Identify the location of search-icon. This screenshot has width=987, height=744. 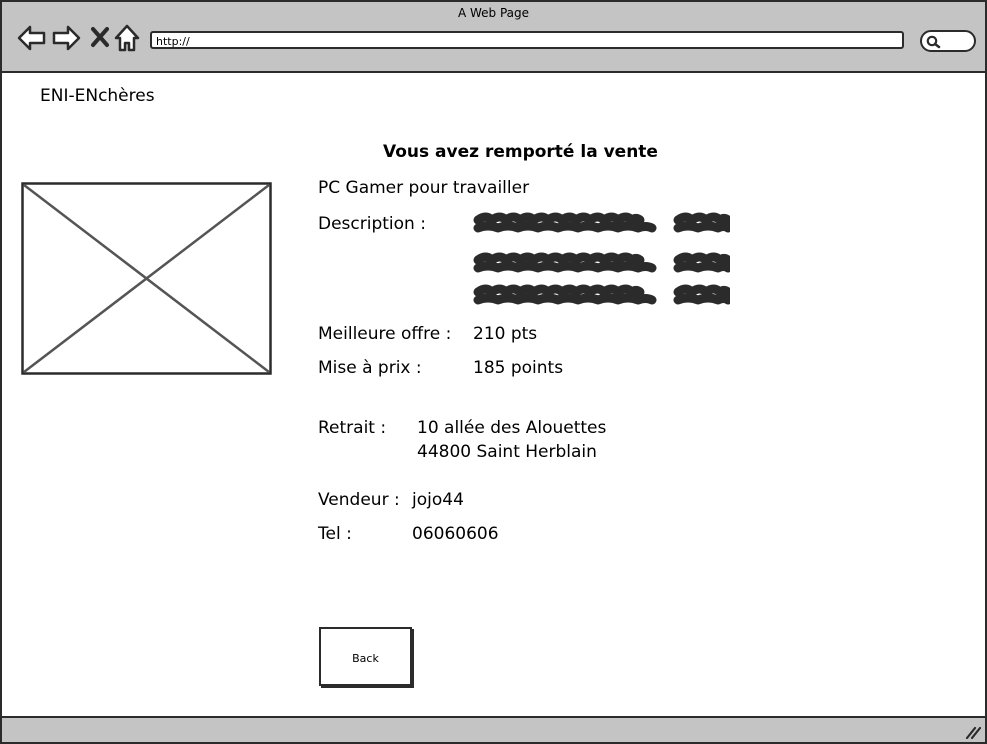
(933, 42).